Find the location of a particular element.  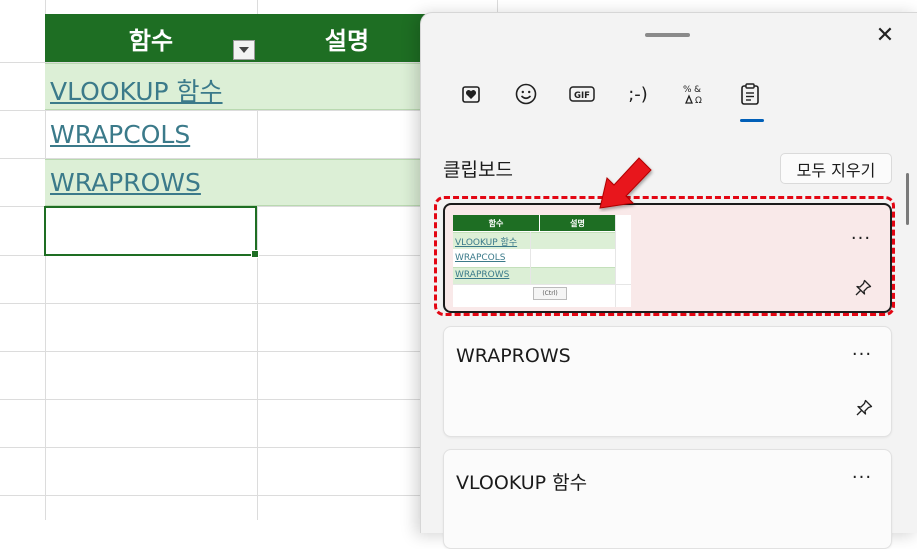

tab-emoji is located at coordinates (526, 94).